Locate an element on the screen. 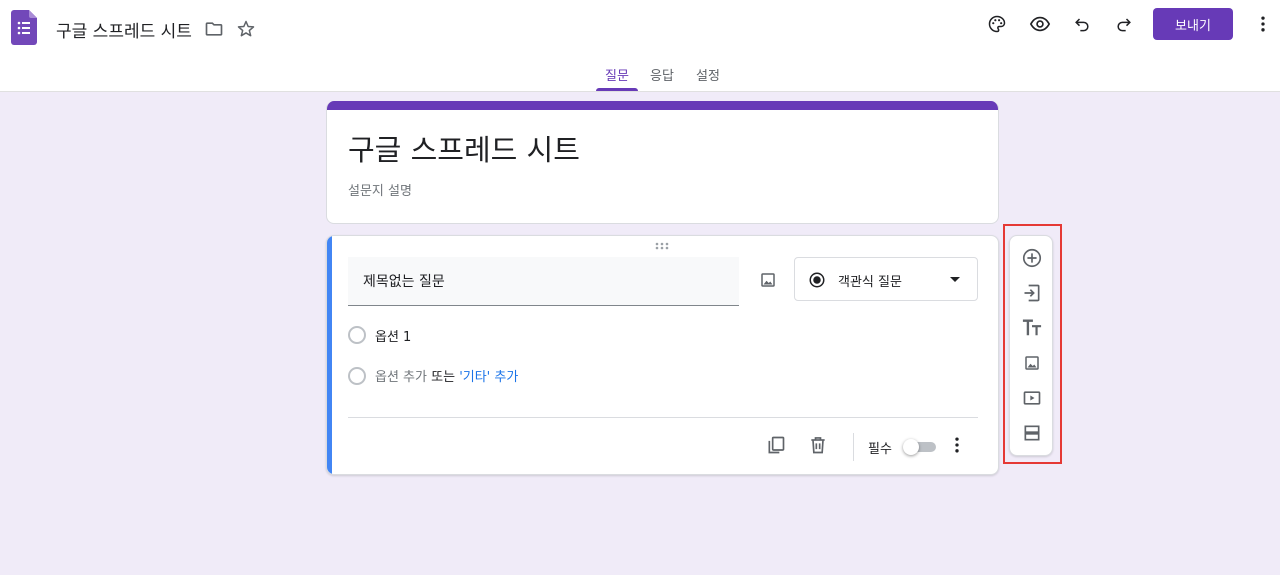 The height and width of the screenshot is (575, 1280). document-title: 구글 스프레드 시트 is located at coordinates (124, 29).